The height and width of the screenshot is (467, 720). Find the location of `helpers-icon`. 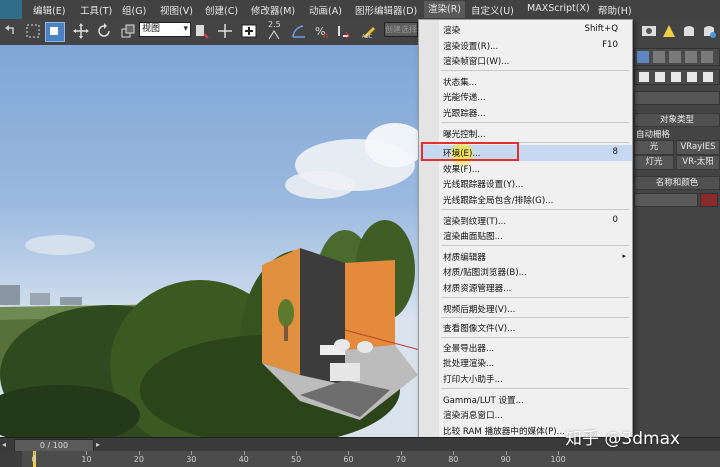

helpers-icon is located at coordinates (708, 77).